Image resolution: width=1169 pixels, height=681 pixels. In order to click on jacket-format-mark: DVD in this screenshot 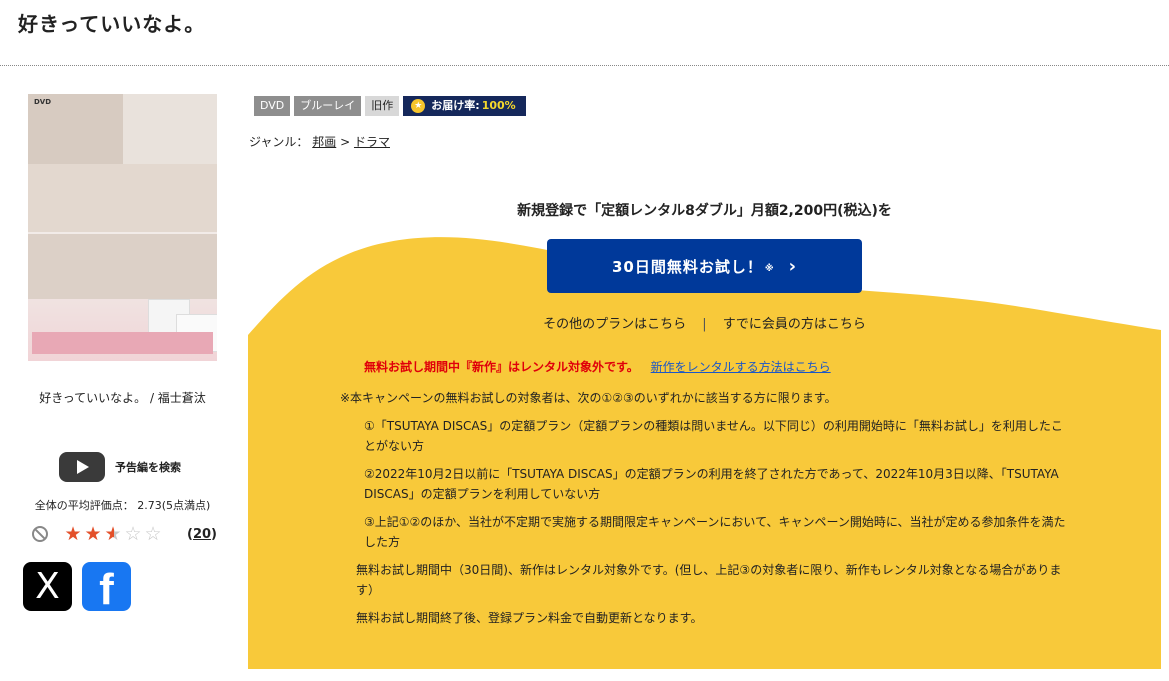, I will do `click(43, 102)`.